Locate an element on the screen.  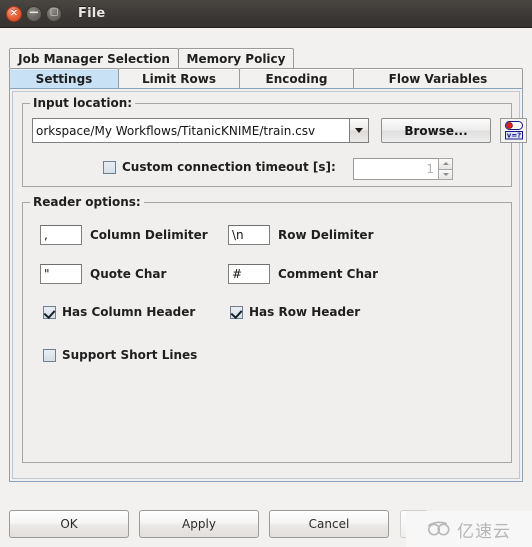
close-icon: × is located at coordinates (14, 13).